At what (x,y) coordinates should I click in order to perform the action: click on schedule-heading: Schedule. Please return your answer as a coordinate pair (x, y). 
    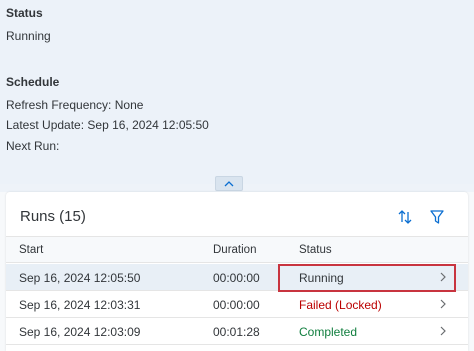
    Looking at the image, I should click on (33, 82).